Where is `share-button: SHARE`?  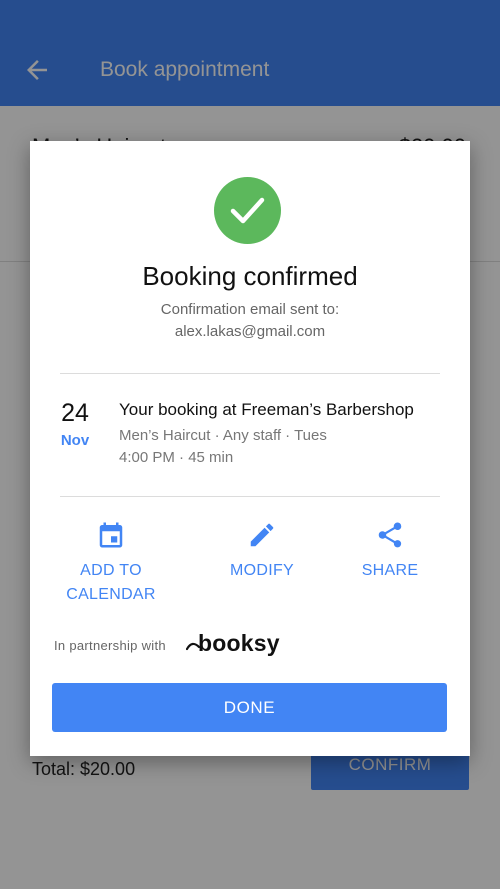
share-button: SHARE is located at coordinates (390, 551).